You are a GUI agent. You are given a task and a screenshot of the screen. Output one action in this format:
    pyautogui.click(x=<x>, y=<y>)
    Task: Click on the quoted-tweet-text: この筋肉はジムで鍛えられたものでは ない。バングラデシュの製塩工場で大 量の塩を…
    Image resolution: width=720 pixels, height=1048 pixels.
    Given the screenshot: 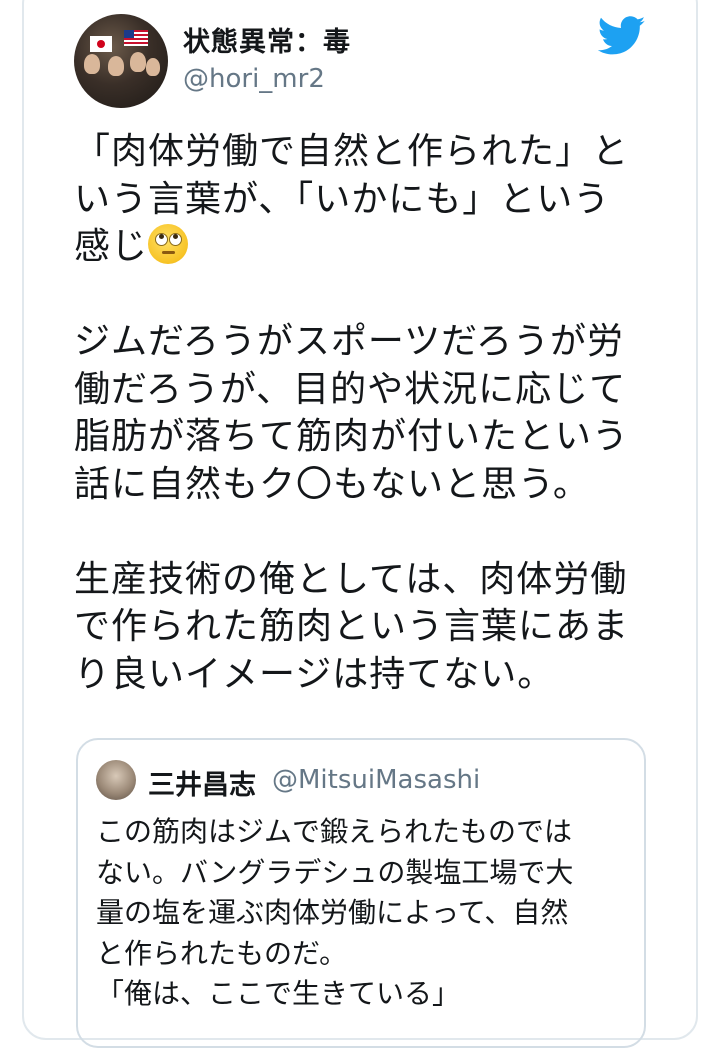 What is the action you would take?
    pyautogui.click(x=335, y=912)
    